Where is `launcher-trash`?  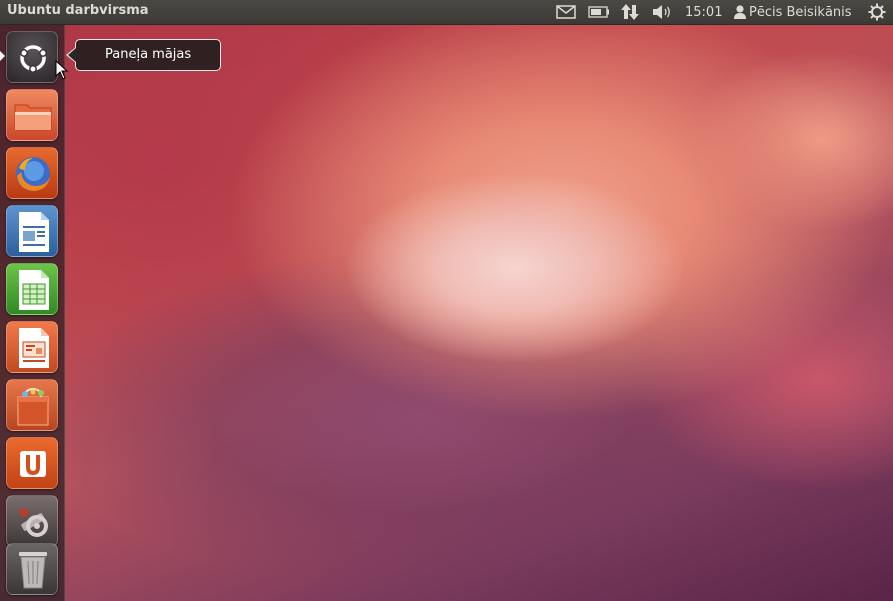
launcher-trash is located at coordinates (32, 569).